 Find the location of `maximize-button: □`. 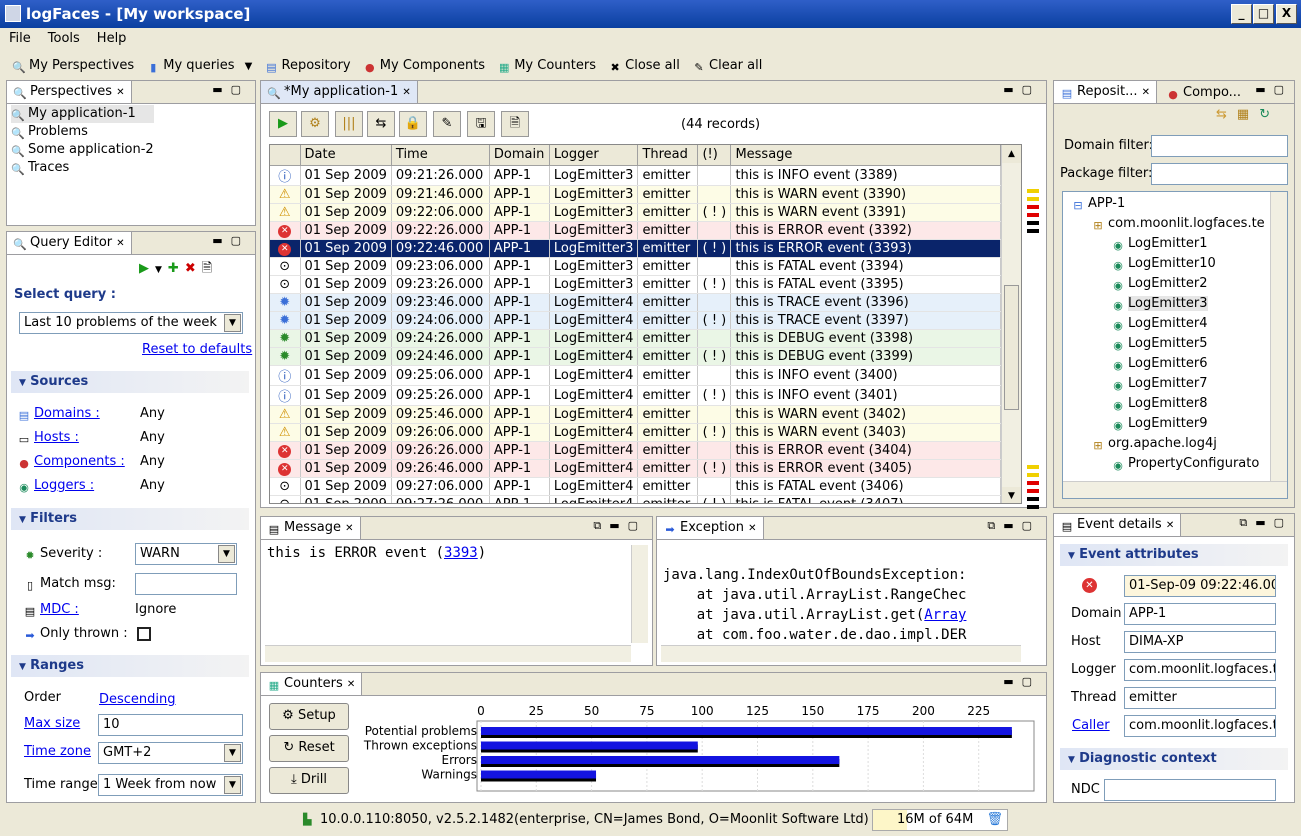

maximize-button: □ is located at coordinates (1263, 14).